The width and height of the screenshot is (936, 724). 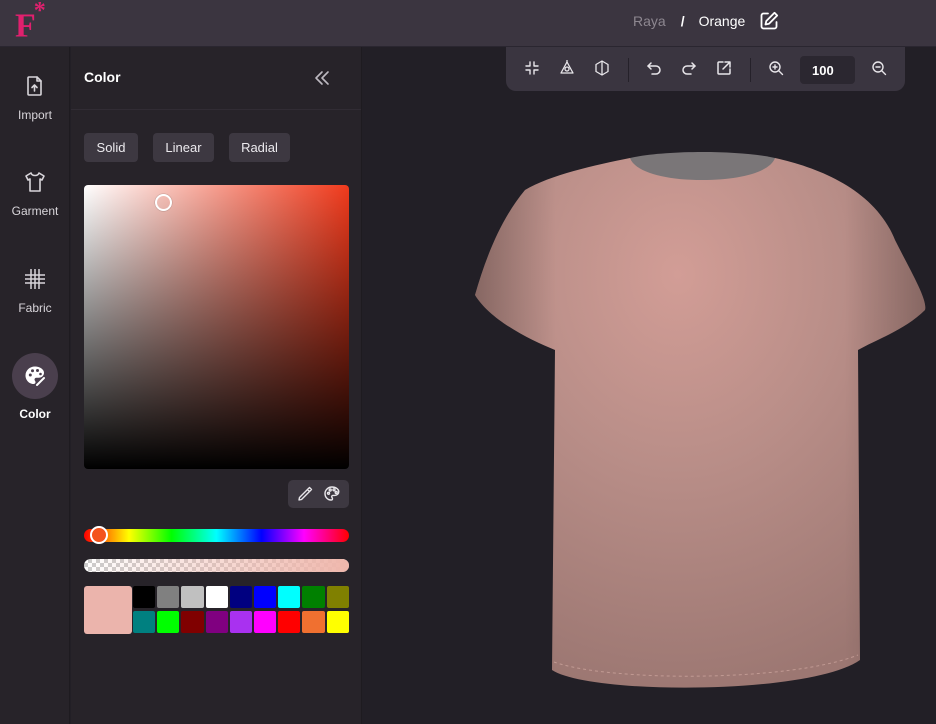 I want to click on rail-item-garment: Garment, so click(x=35, y=194).